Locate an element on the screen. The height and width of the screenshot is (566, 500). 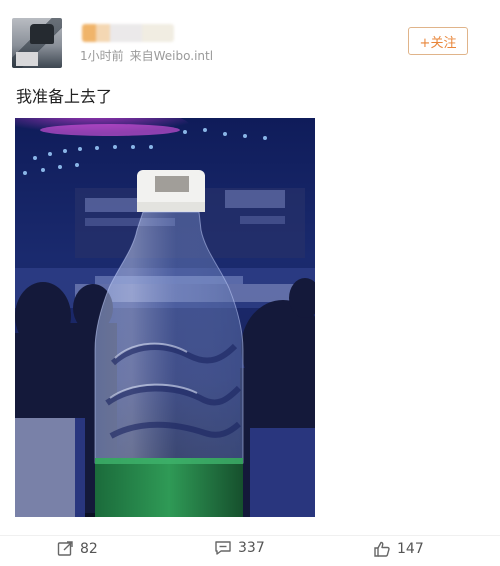
like-count: 147 is located at coordinates (410, 549).